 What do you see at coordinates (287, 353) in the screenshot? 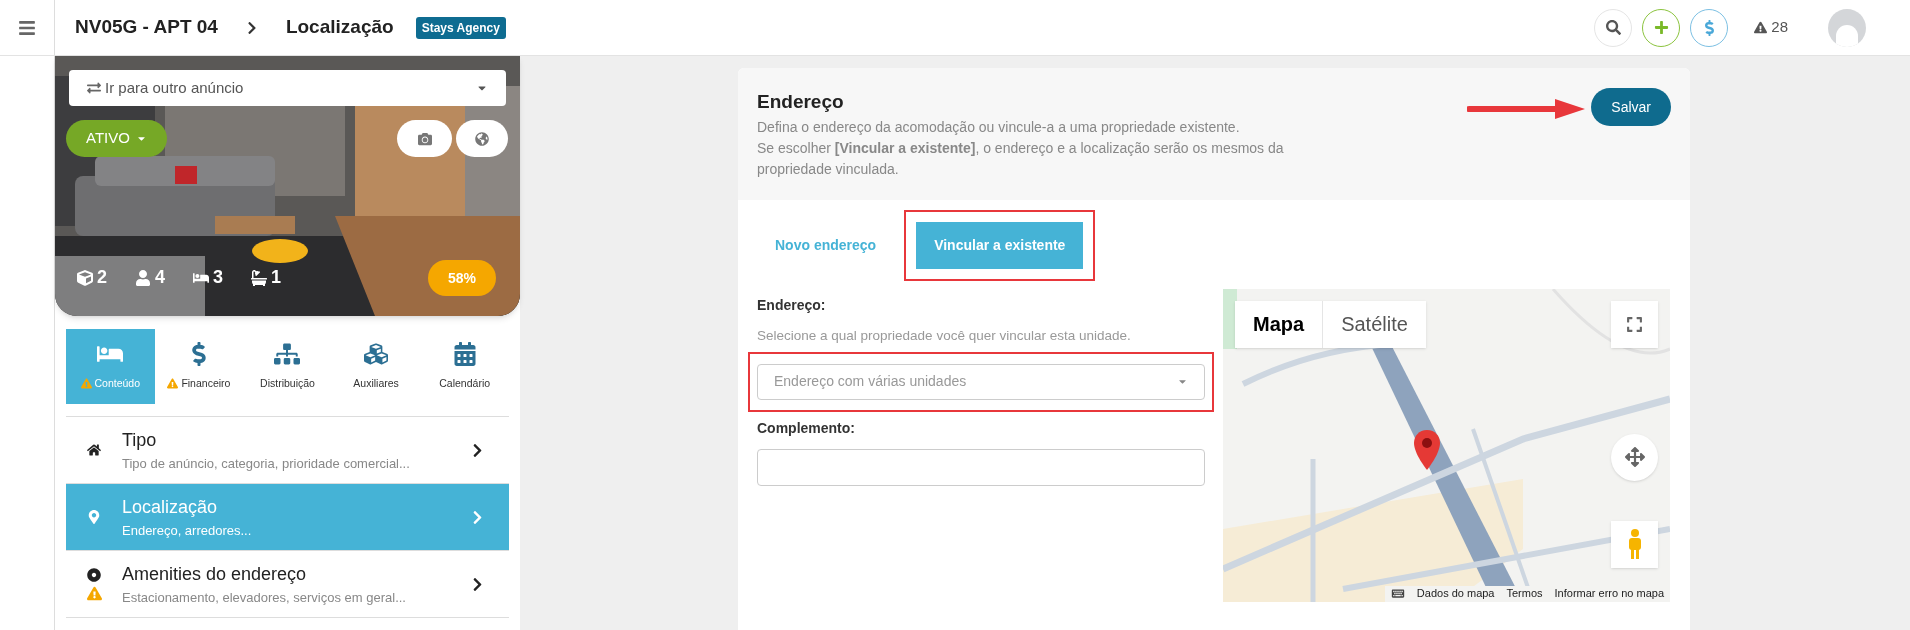
I see `hierarchy-icon` at bounding box center [287, 353].